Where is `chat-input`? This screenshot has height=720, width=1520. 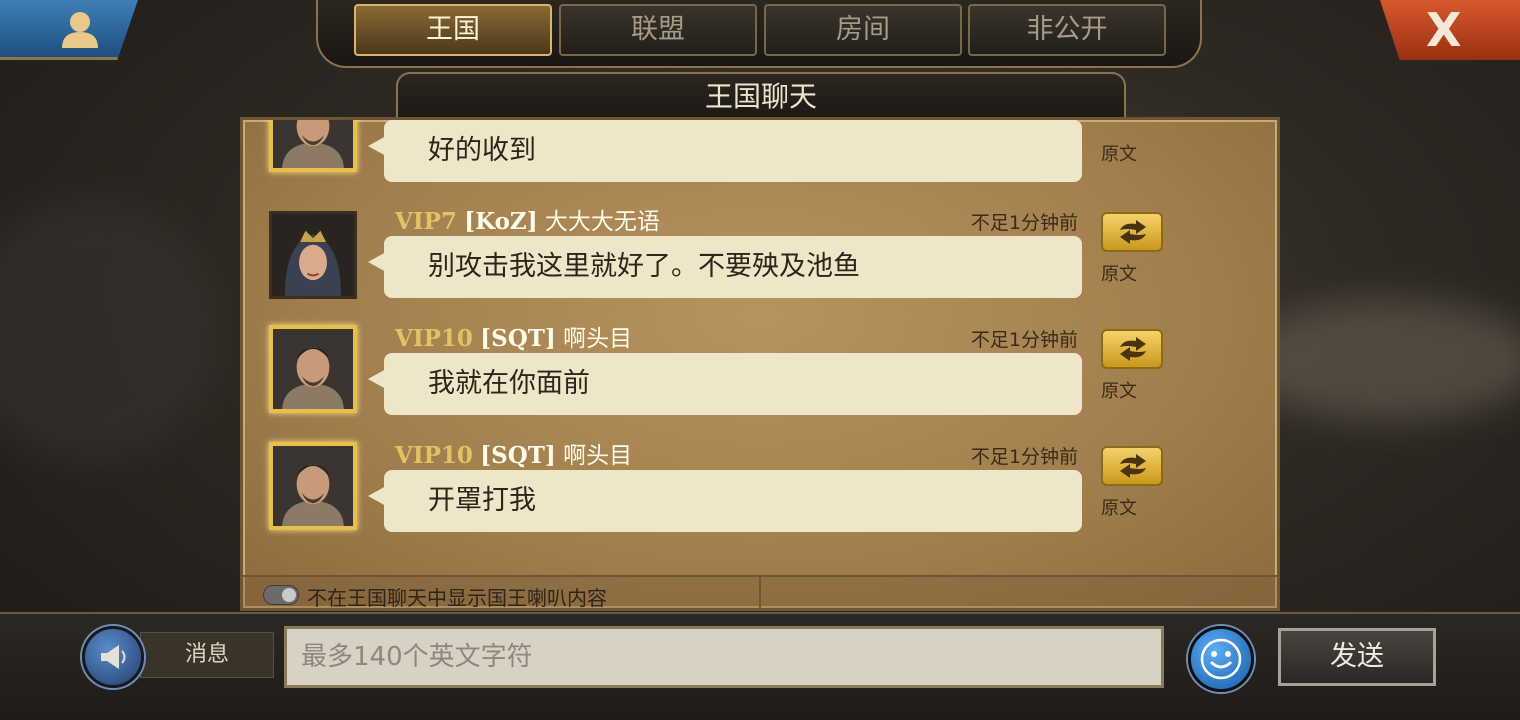
chat-input is located at coordinates (724, 657).